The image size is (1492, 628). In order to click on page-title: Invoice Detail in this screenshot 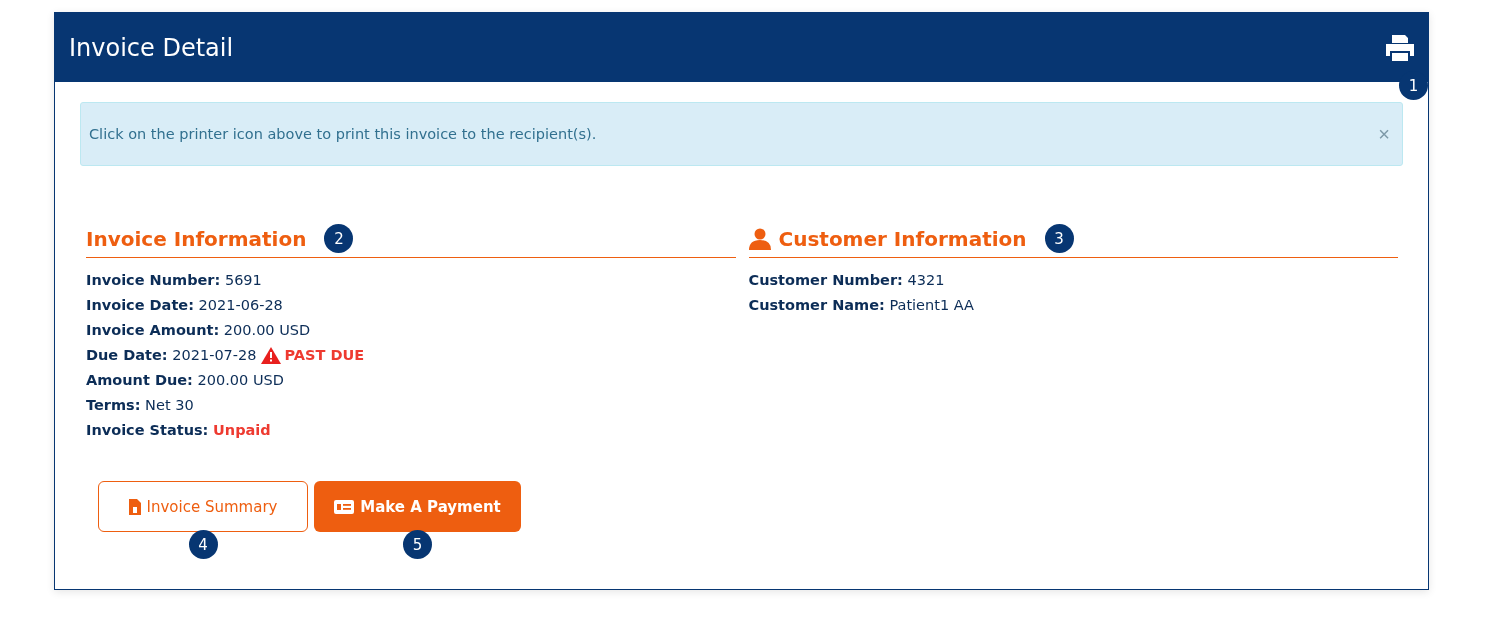, I will do `click(151, 47)`.